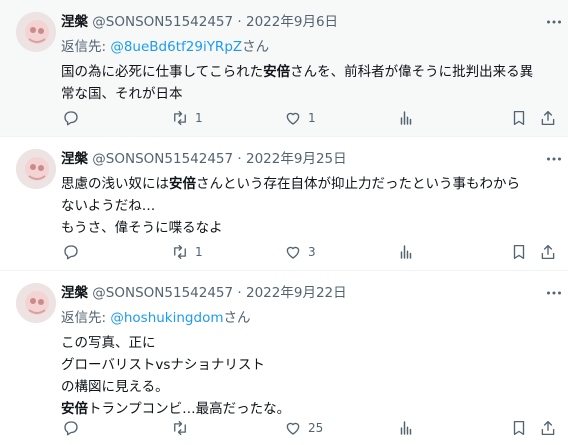 This screenshot has height=445, width=568. I want to click on tweet-text-part: 国の為に必死に仕事してこられた, so click(162, 72).